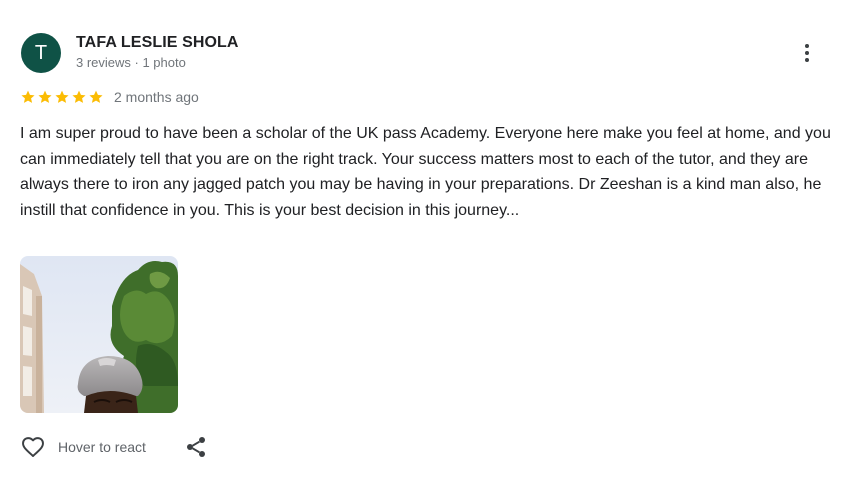  What do you see at coordinates (156, 97) in the screenshot?
I see `review-date: 2 months ago` at bounding box center [156, 97].